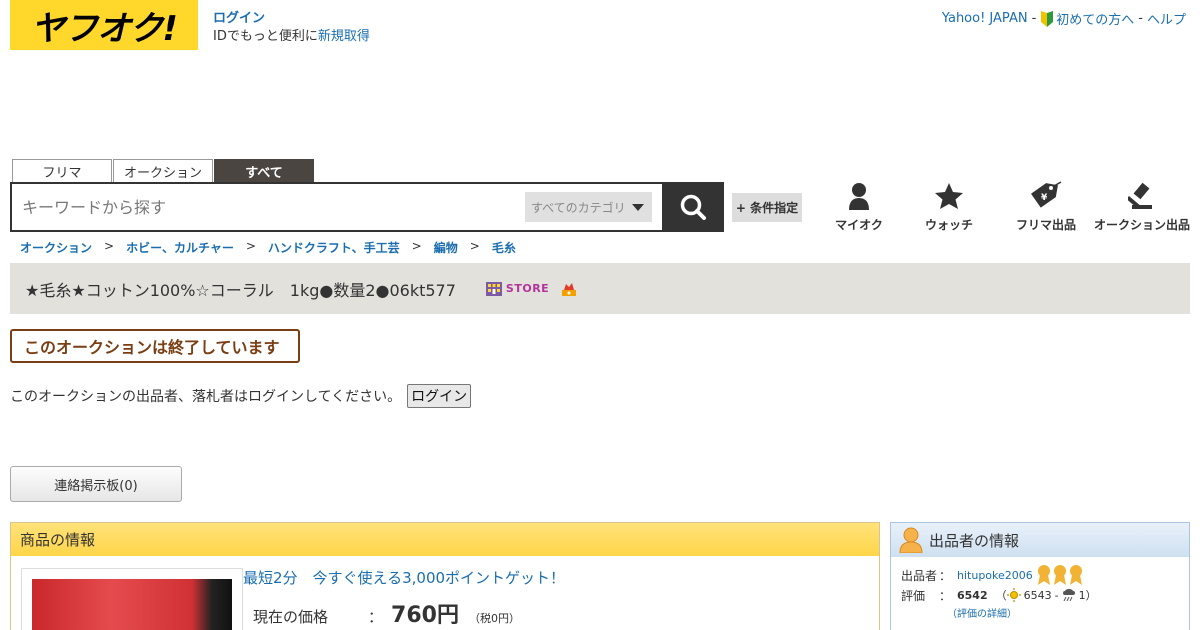 This screenshot has height=630, width=1200. What do you see at coordinates (56, 247) in the screenshot?
I see `breadcrumb-item: オークション` at bounding box center [56, 247].